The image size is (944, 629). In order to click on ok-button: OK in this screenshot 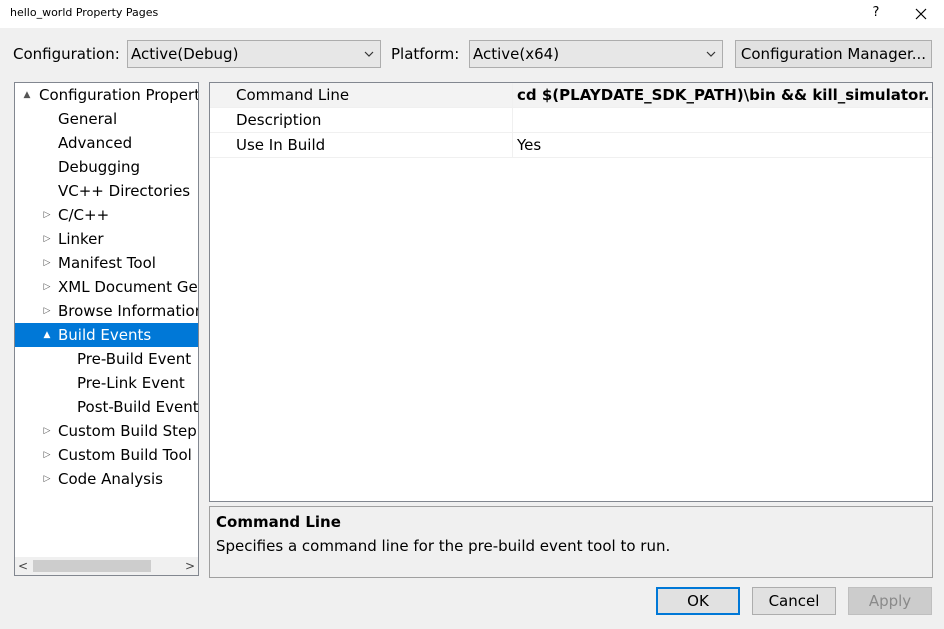, I will do `click(698, 601)`.